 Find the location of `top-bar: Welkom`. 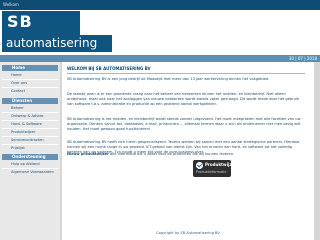

top-bar: Welkom is located at coordinates (160, 5).